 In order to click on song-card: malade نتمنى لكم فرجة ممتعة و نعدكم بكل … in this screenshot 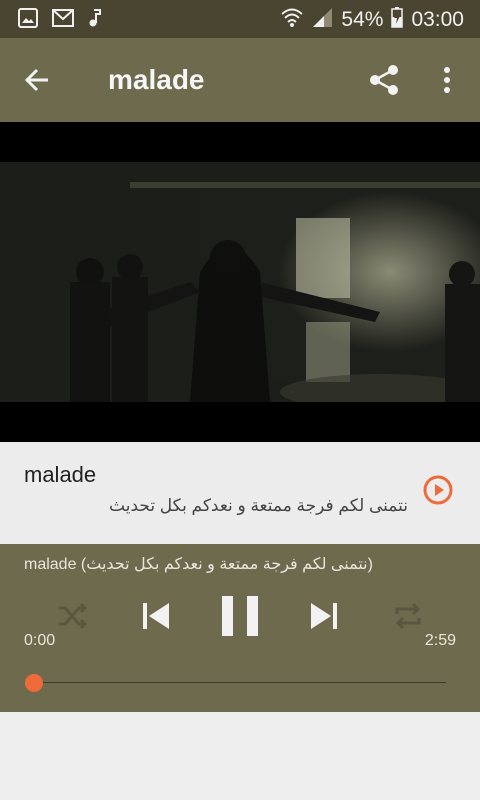, I will do `click(240, 493)`.